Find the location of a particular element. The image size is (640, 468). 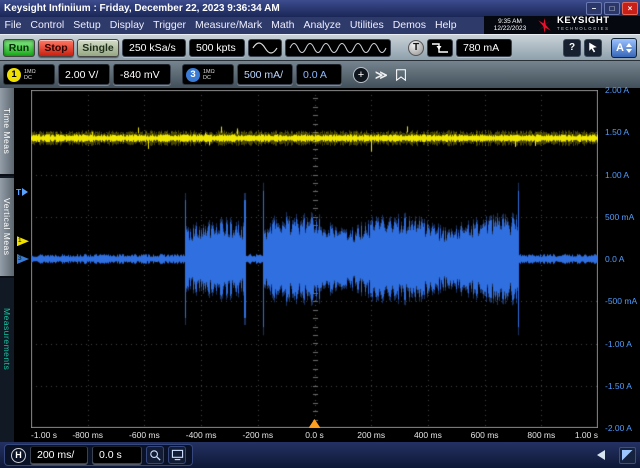

corner-grip-icon is located at coordinates (627, 455).